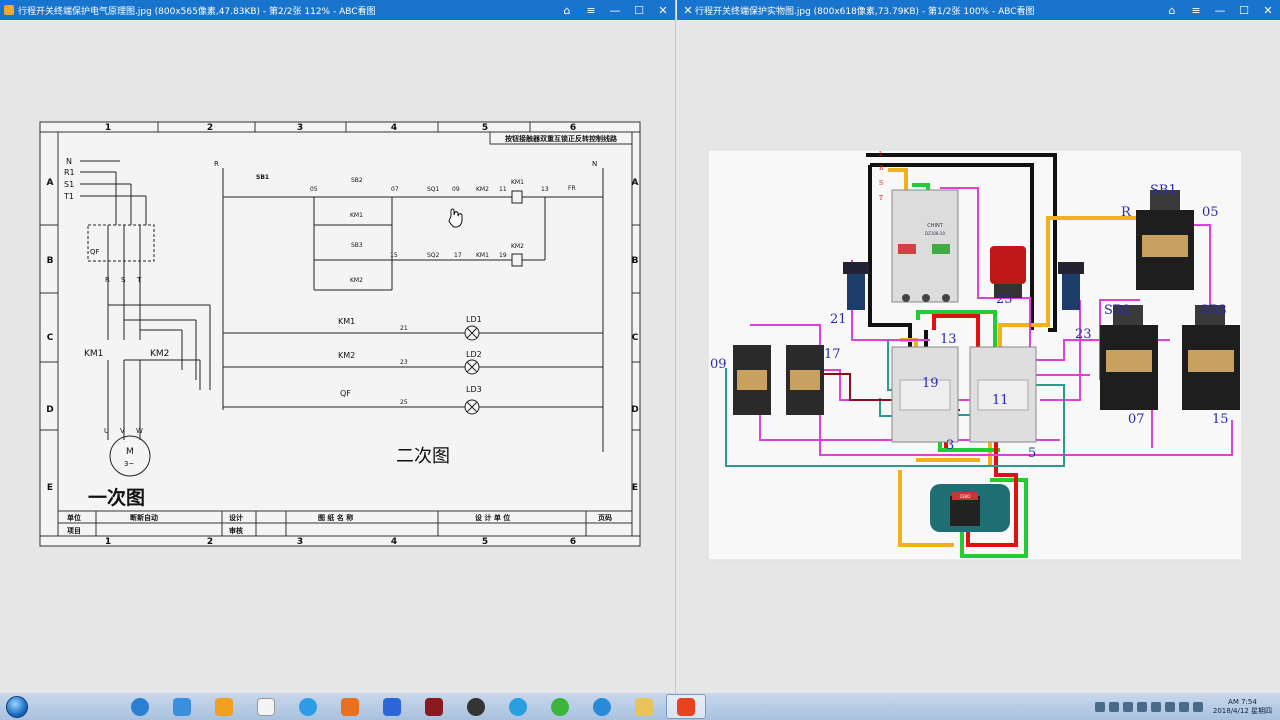 This screenshot has height=720, width=1280. I want to click on wire-label: 09, so click(456, 189).